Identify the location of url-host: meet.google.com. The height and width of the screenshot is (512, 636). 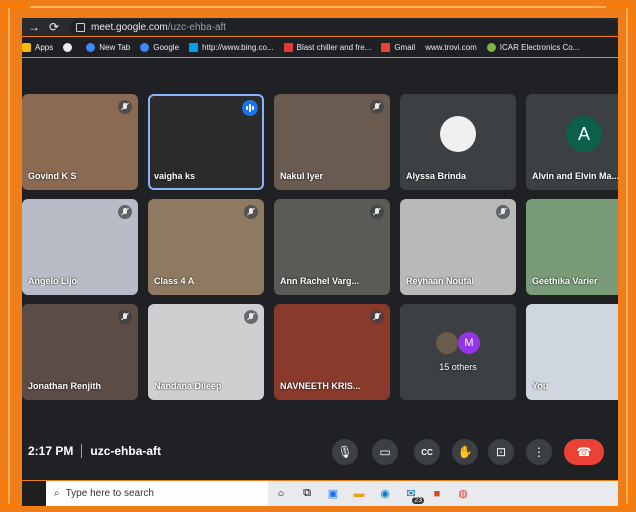
(129, 27).